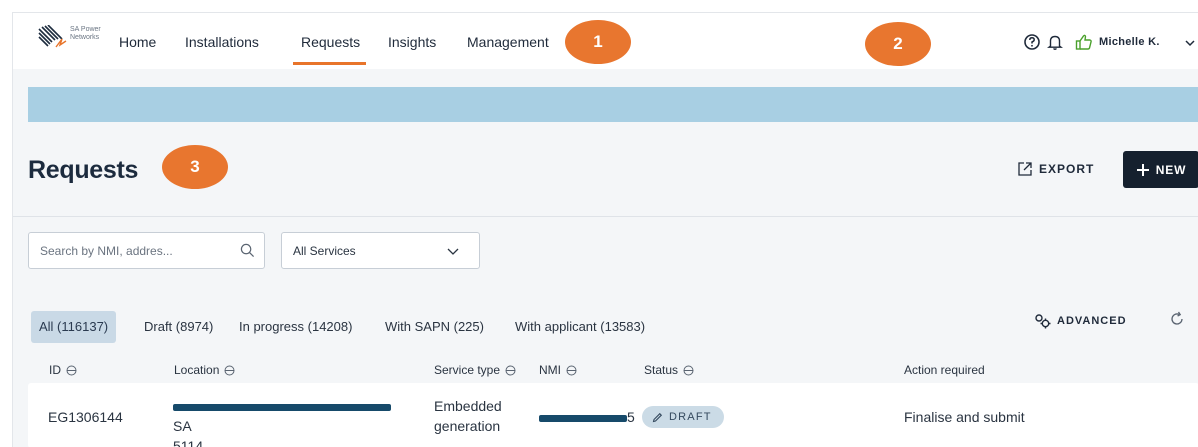 This screenshot has width=1198, height=447. I want to click on nav-home: Home, so click(137, 42).